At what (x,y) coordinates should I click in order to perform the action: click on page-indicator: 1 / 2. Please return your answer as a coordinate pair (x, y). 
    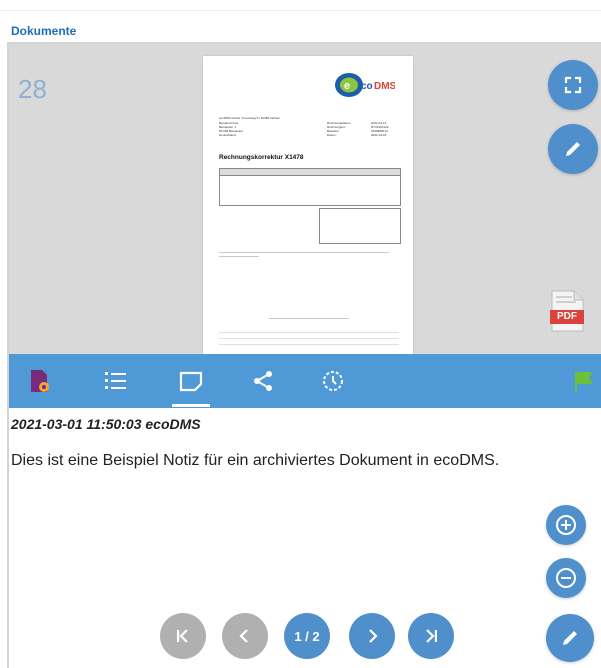
    Looking at the image, I should click on (307, 636).